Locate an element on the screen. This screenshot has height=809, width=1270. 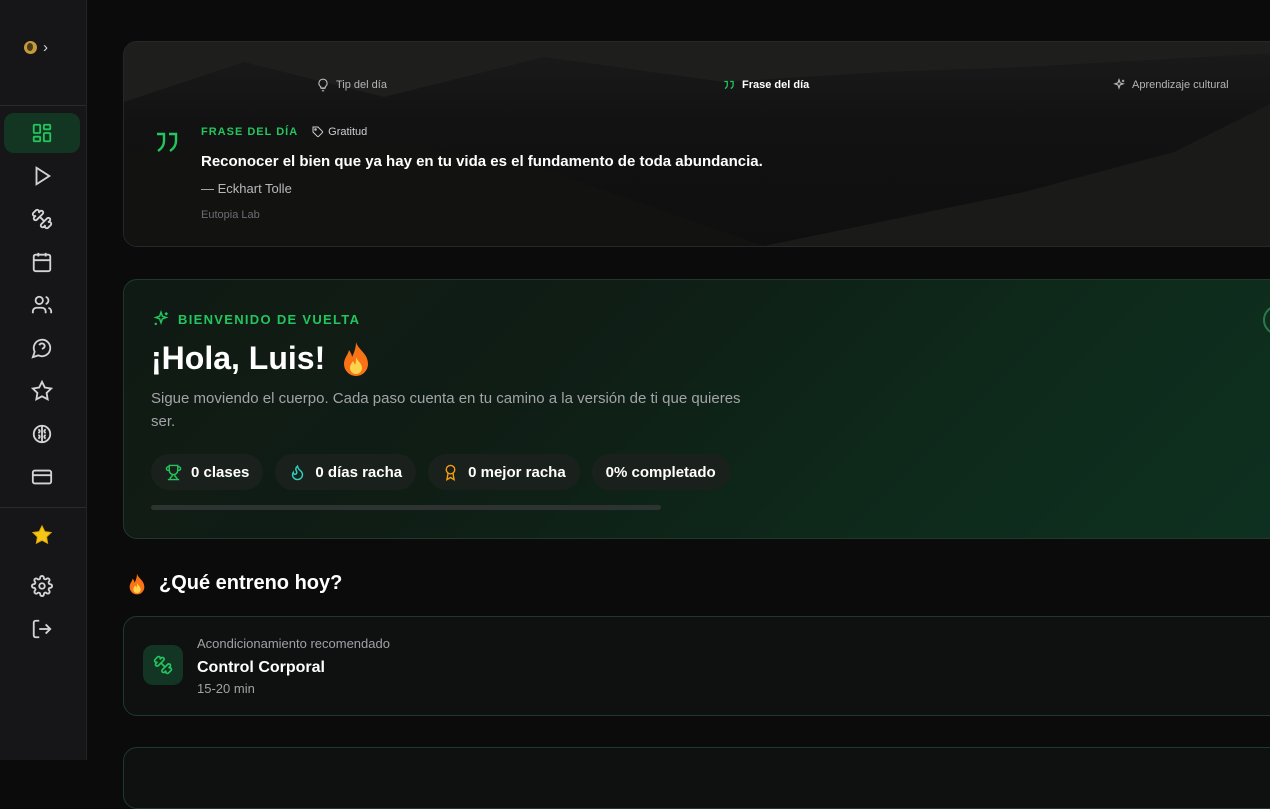
nav-calendar is located at coordinates (42, 262).